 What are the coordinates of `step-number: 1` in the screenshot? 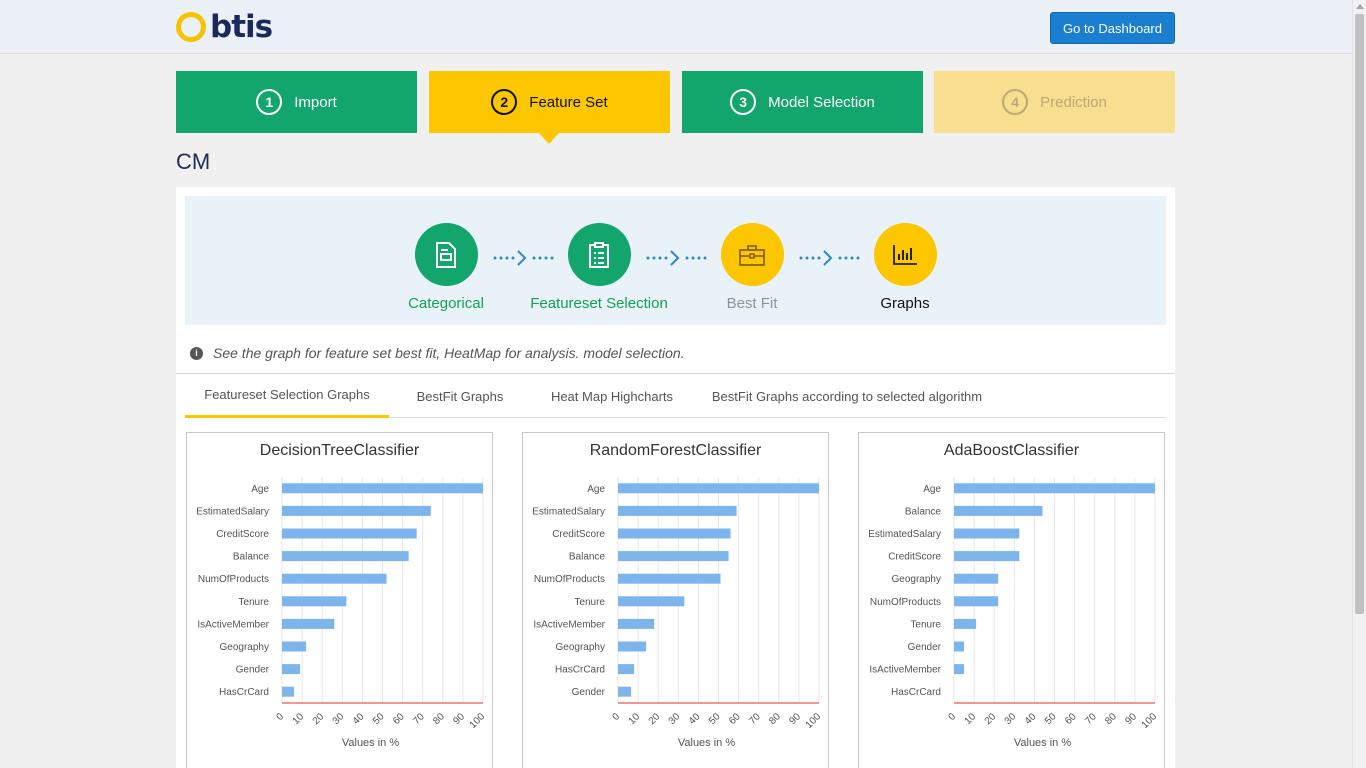 It's located at (269, 102).